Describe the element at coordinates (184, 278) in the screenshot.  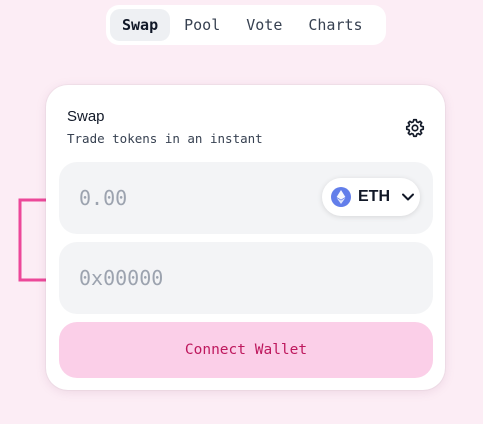
I see `address-input` at that location.